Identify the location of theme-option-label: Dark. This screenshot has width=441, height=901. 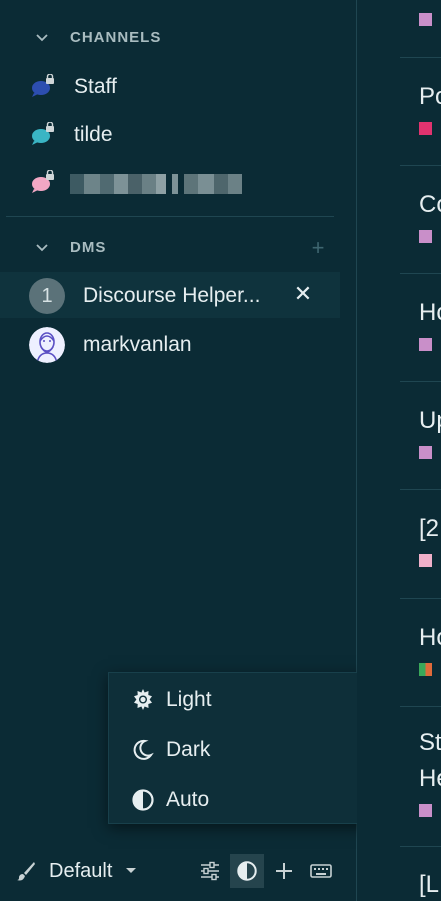
(188, 749).